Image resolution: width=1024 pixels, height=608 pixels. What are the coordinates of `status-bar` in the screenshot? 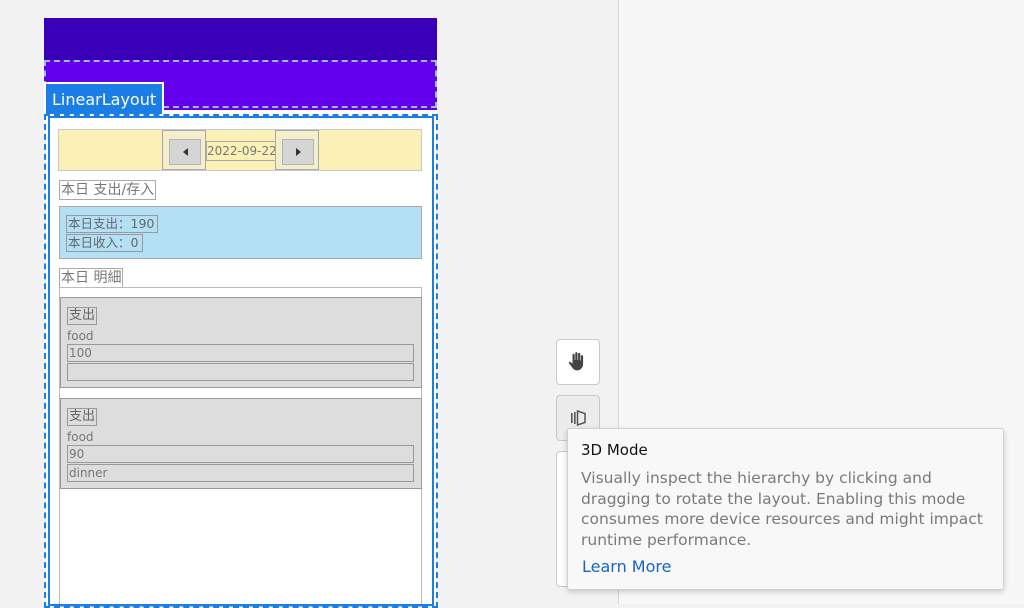 It's located at (240, 39).